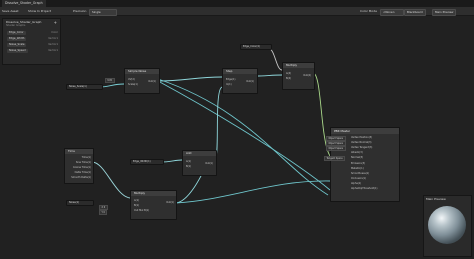 This screenshot has height=259, width=474. What do you see at coordinates (358, 178) in the screenshot?
I see `input-port: Occlusion(1)` at bounding box center [358, 178].